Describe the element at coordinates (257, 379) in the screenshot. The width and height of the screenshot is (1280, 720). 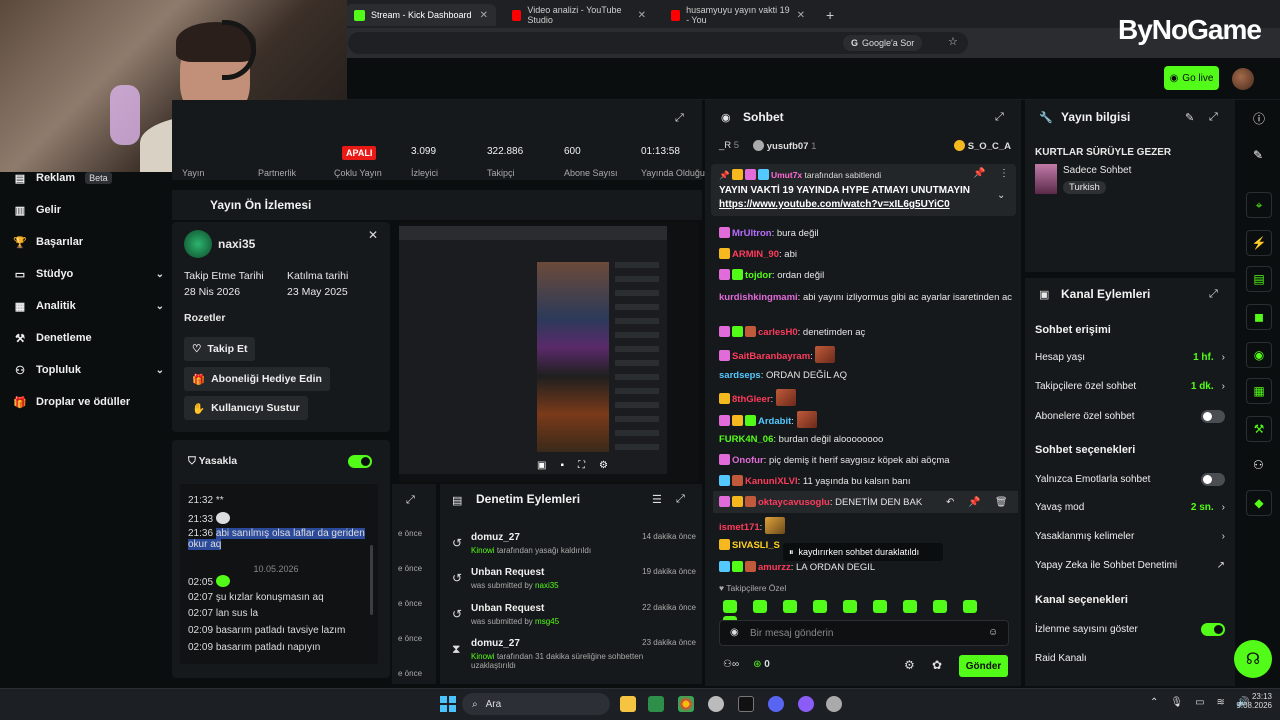
I see `gift-sub-button: 🎁 Aboneliği Hediye Edin` at that location.